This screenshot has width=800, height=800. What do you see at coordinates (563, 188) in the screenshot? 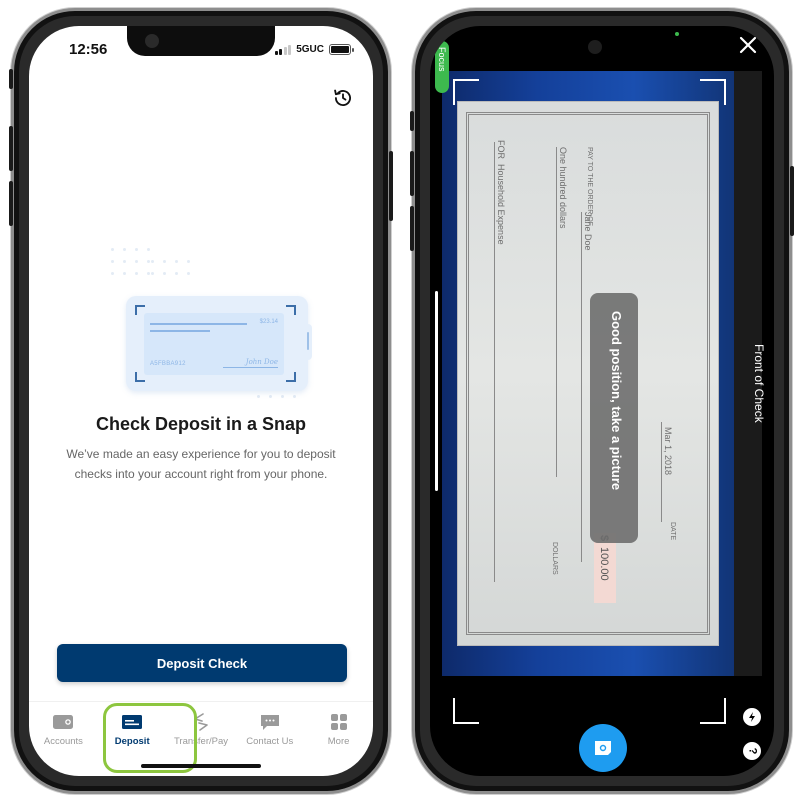
I see `check-amount-words: One hundred dollars` at bounding box center [563, 188].